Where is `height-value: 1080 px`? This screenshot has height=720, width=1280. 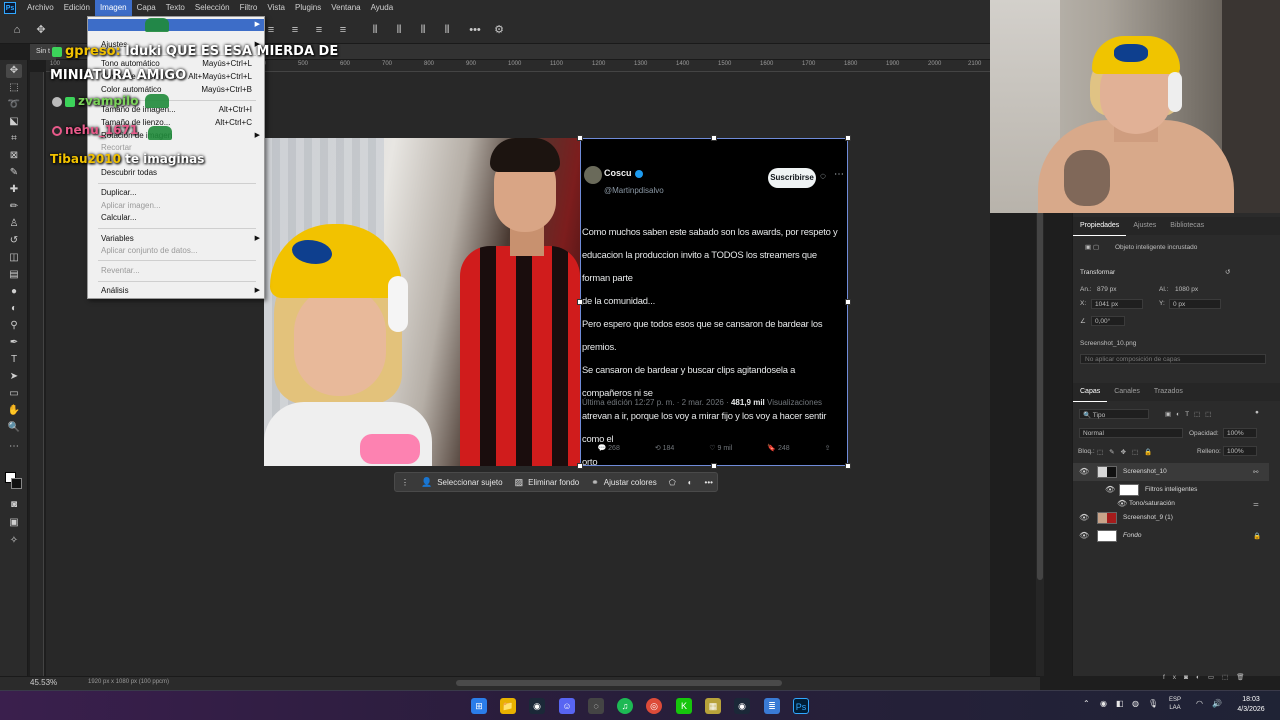
height-value: 1080 px is located at coordinates (1186, 289).